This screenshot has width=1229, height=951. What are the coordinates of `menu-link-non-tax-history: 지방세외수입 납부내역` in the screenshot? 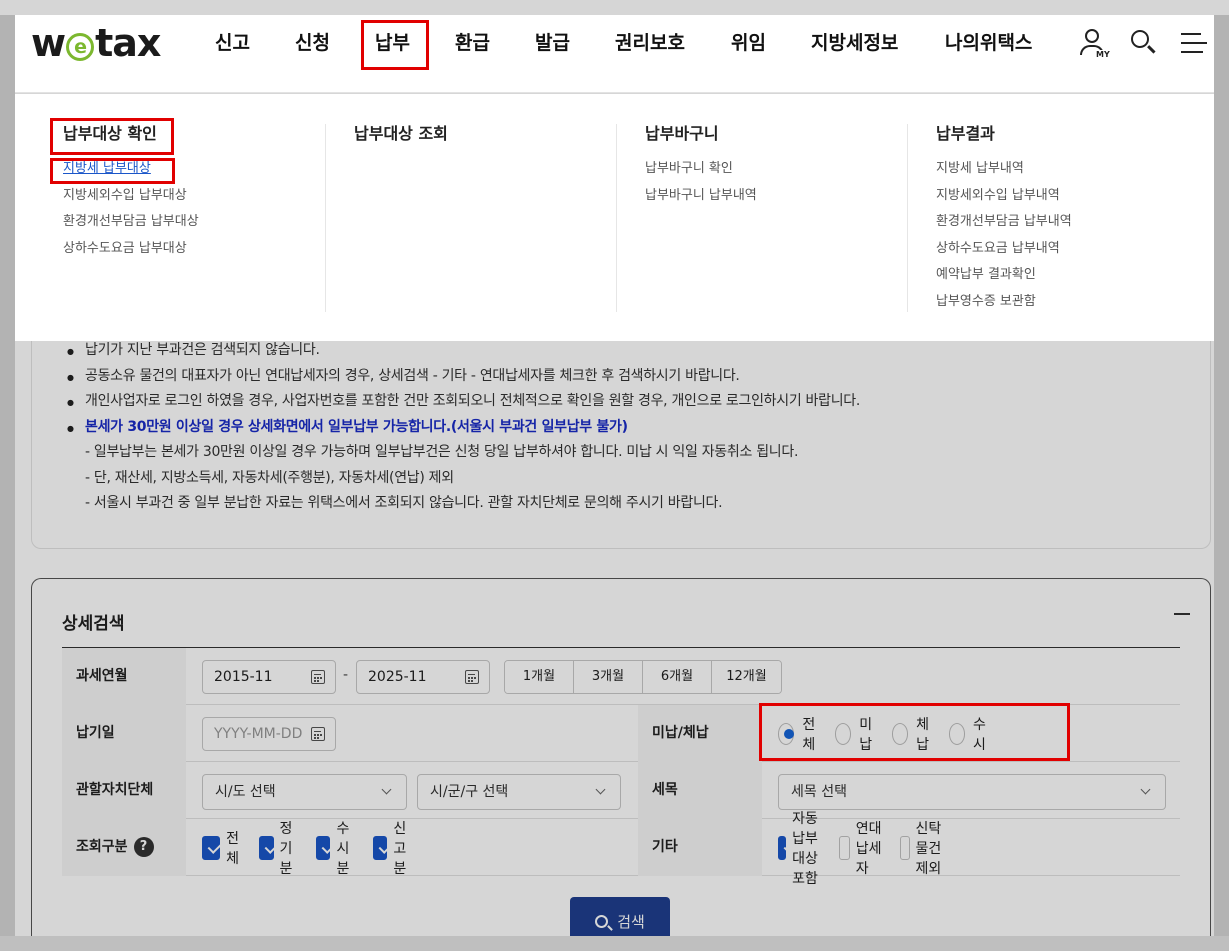 It's located at (1066, 196).